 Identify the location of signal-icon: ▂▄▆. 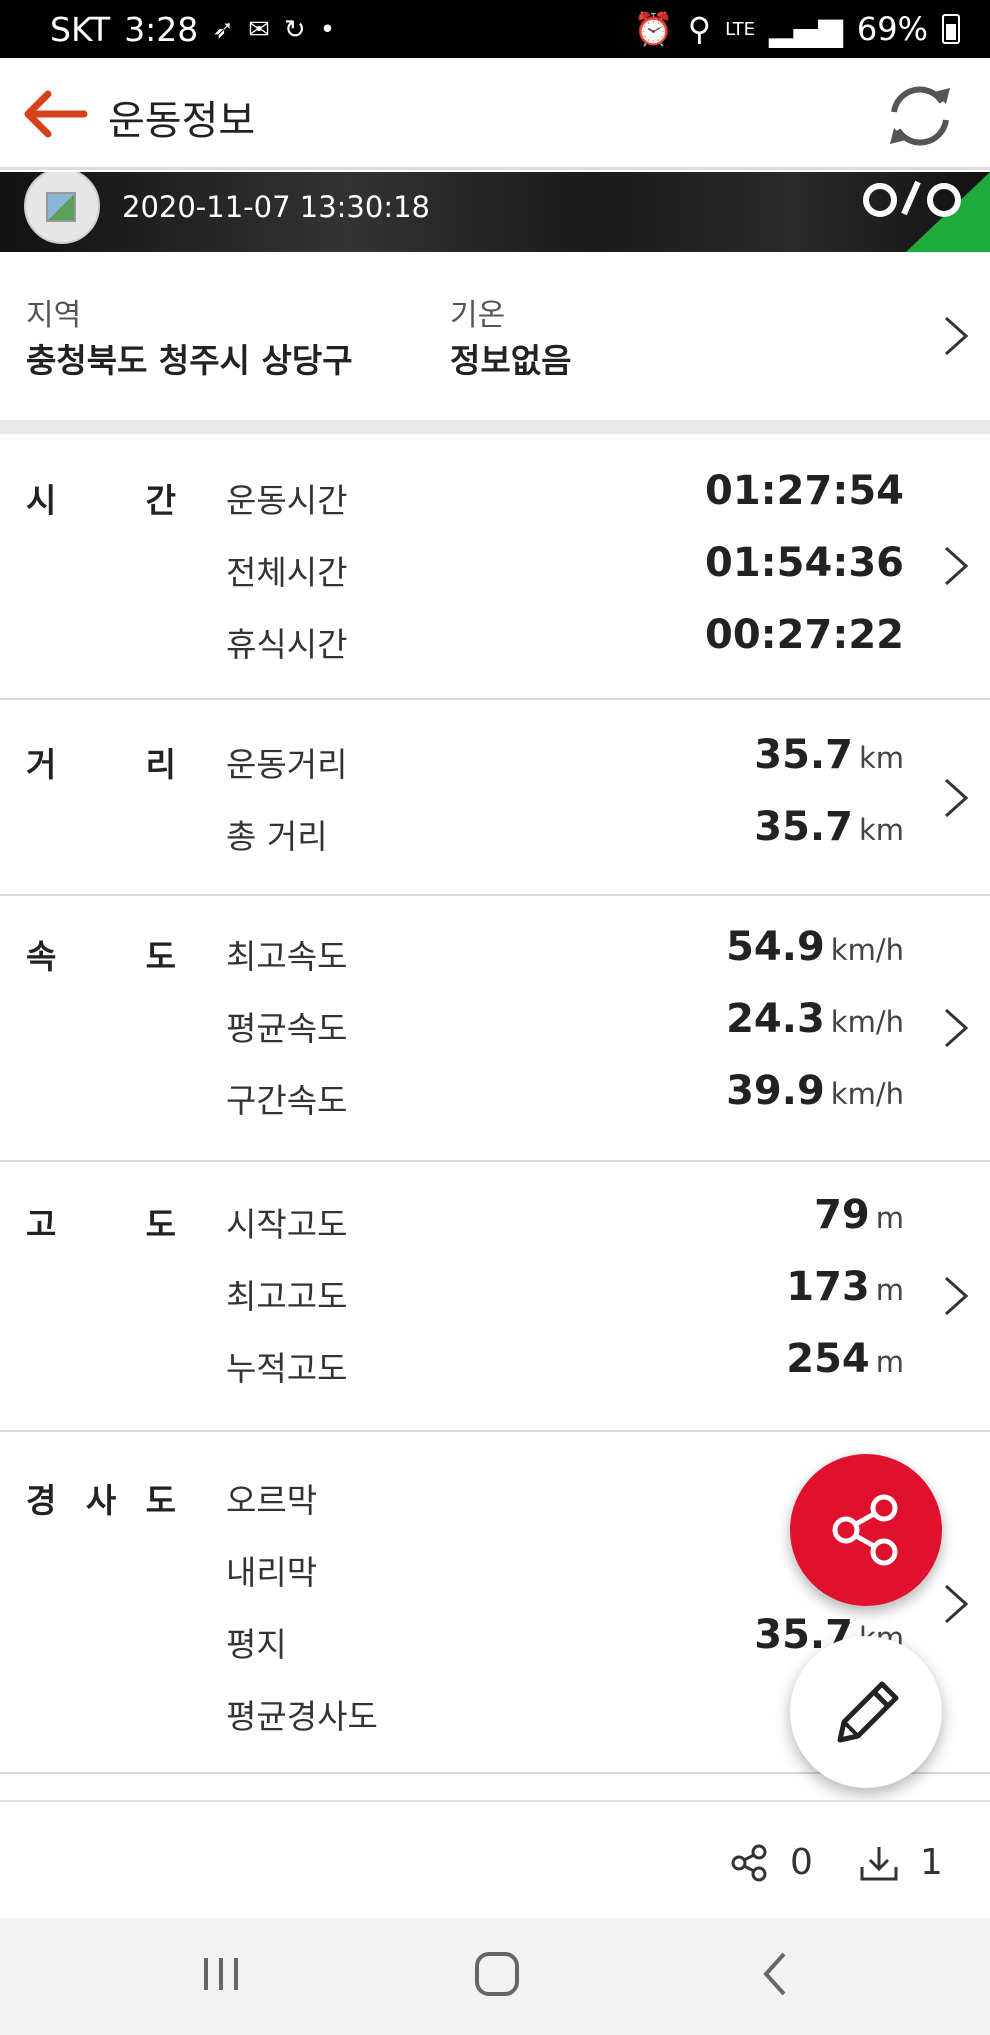
(806, 29).